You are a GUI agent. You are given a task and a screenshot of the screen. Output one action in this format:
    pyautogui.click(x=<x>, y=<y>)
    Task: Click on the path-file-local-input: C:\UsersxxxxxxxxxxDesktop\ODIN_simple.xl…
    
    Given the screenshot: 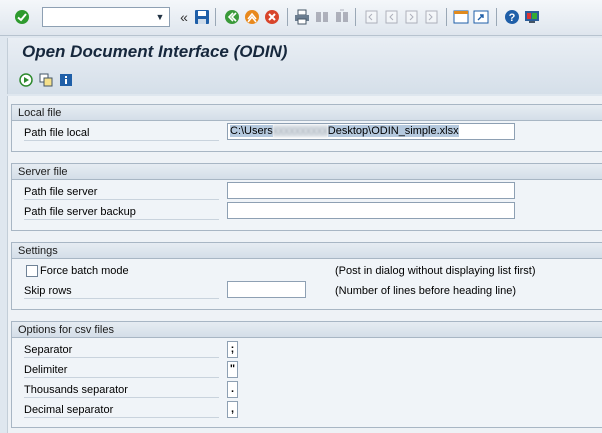 What is the action you would take?
    pyautogui.click(x=371, y=131)
    